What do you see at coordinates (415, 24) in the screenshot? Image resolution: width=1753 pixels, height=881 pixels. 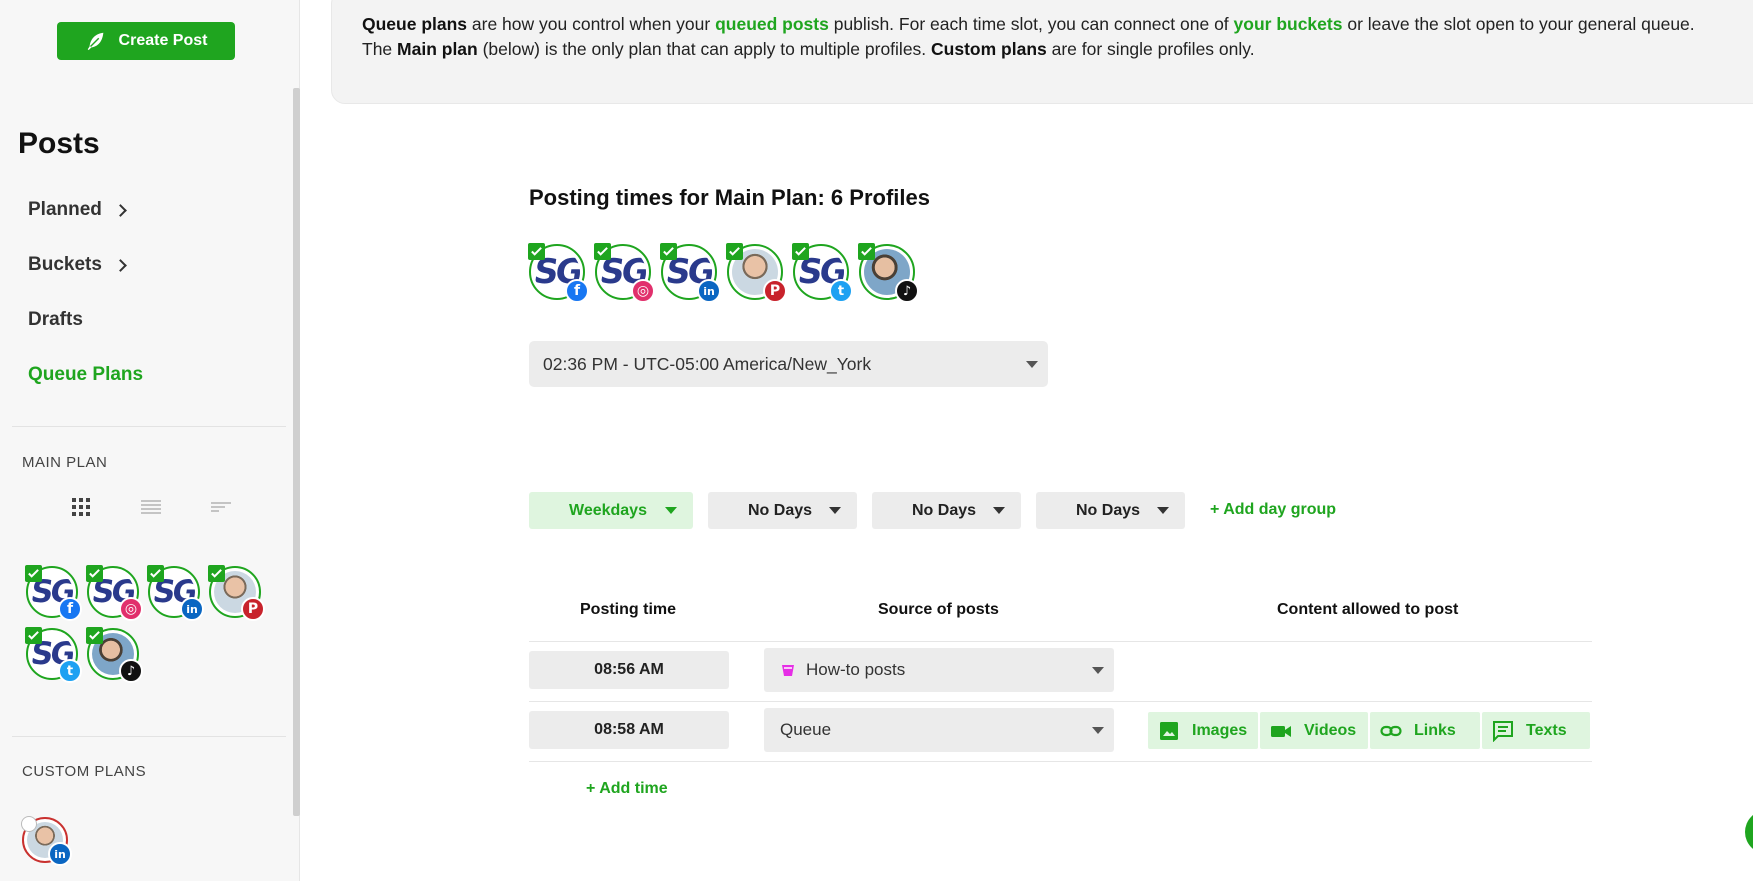 I see `info-bold: Queue plans` at bounding box center [415, 24].